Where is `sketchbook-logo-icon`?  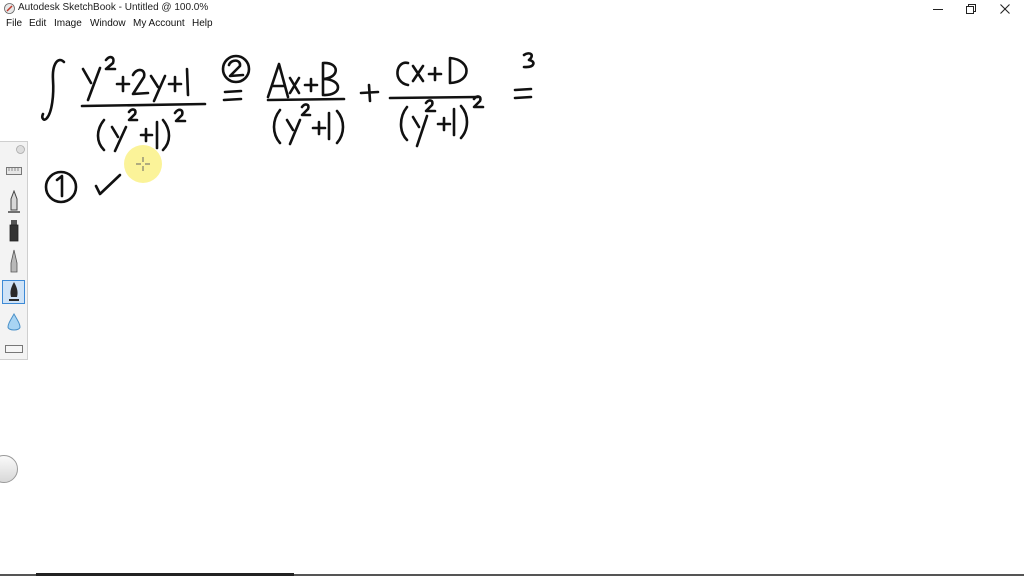 sketchbook-logo-icon is located at coordinates (9, 8).